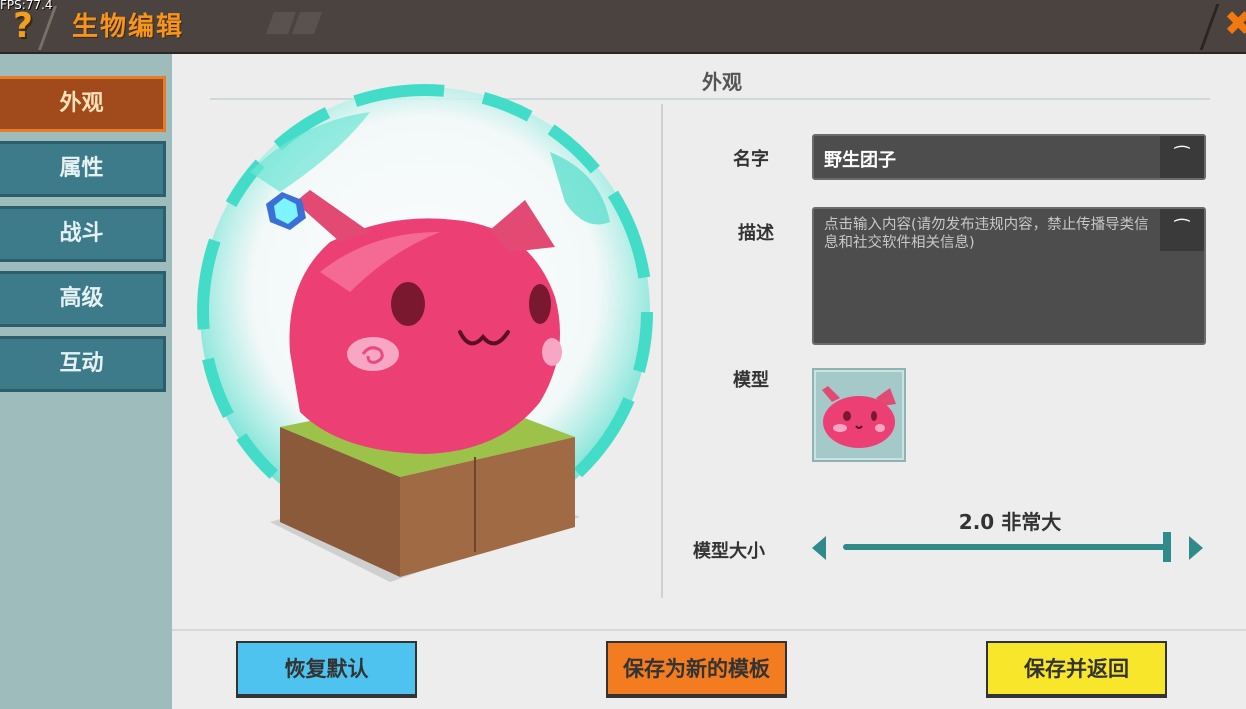 Image resolution: width=1246 pixels, height=709 pixels. Describe the element at coordinates (1010, 522) in the screenshot. I see `model-size-value: 2.0 非常大` at that location.